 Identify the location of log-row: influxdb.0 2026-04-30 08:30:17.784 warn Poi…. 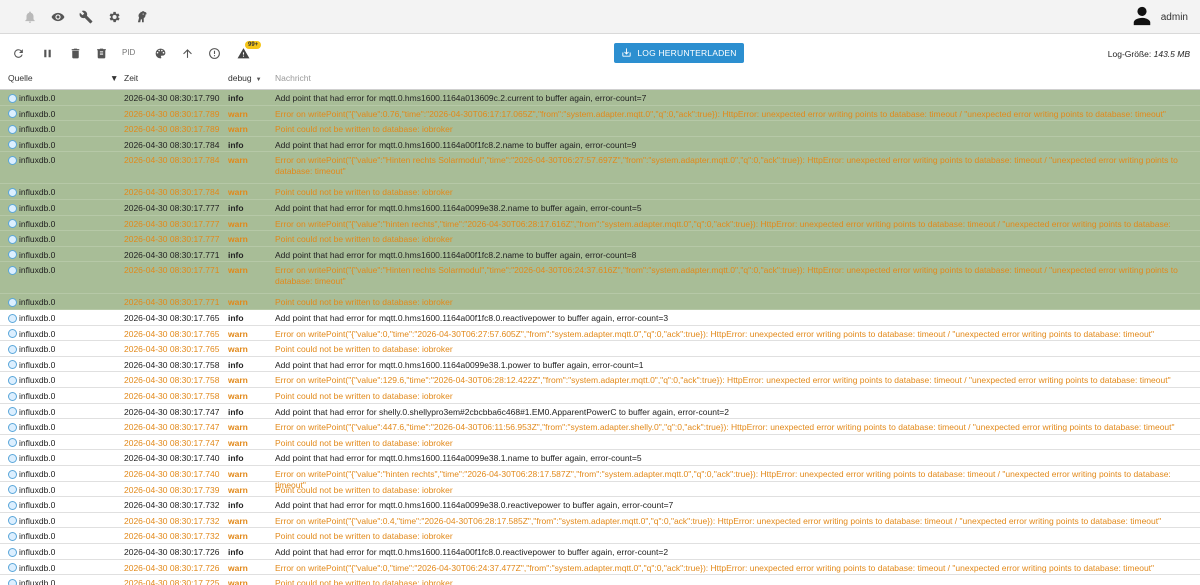
(600, 192).